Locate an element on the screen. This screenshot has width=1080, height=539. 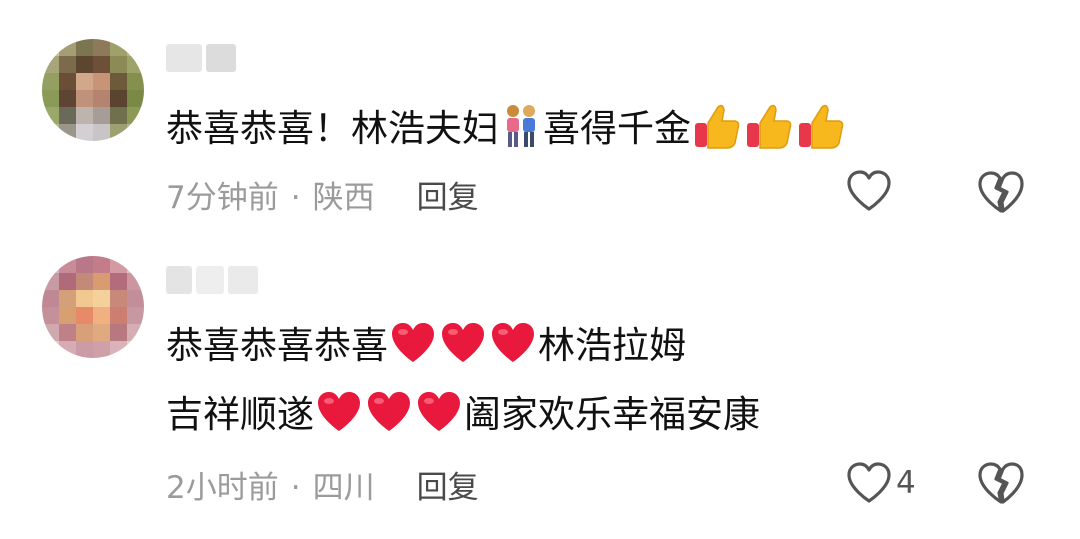
comment-meta: 7分钟前 · 陕西 回复 is located at coordinates (322, 194).